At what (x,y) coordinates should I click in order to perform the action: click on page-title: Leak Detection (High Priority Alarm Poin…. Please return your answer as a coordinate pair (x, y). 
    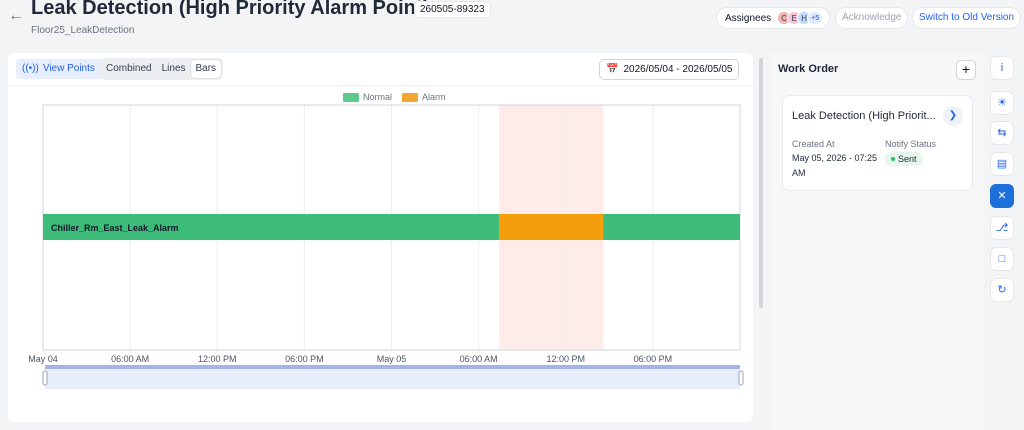
    Looking at the image, I should click on (230, 9).